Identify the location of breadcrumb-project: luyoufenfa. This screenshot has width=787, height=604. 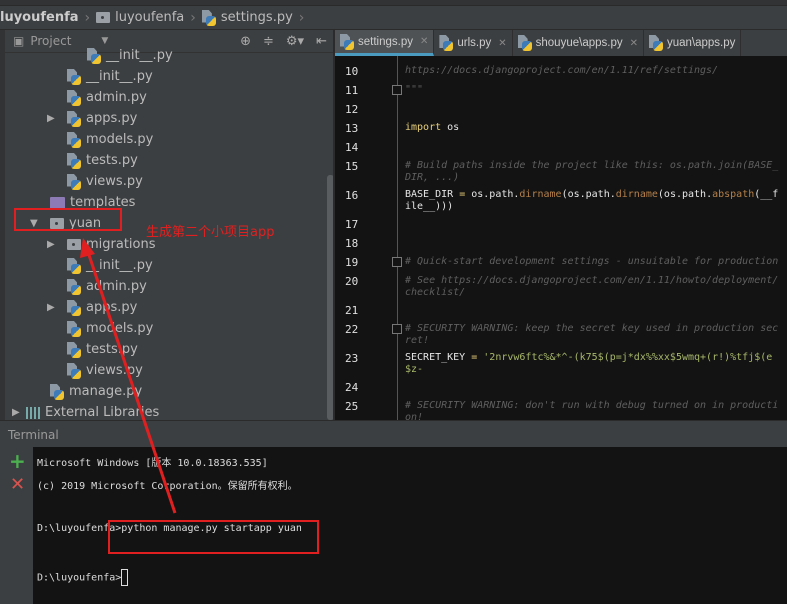
(42, 17).